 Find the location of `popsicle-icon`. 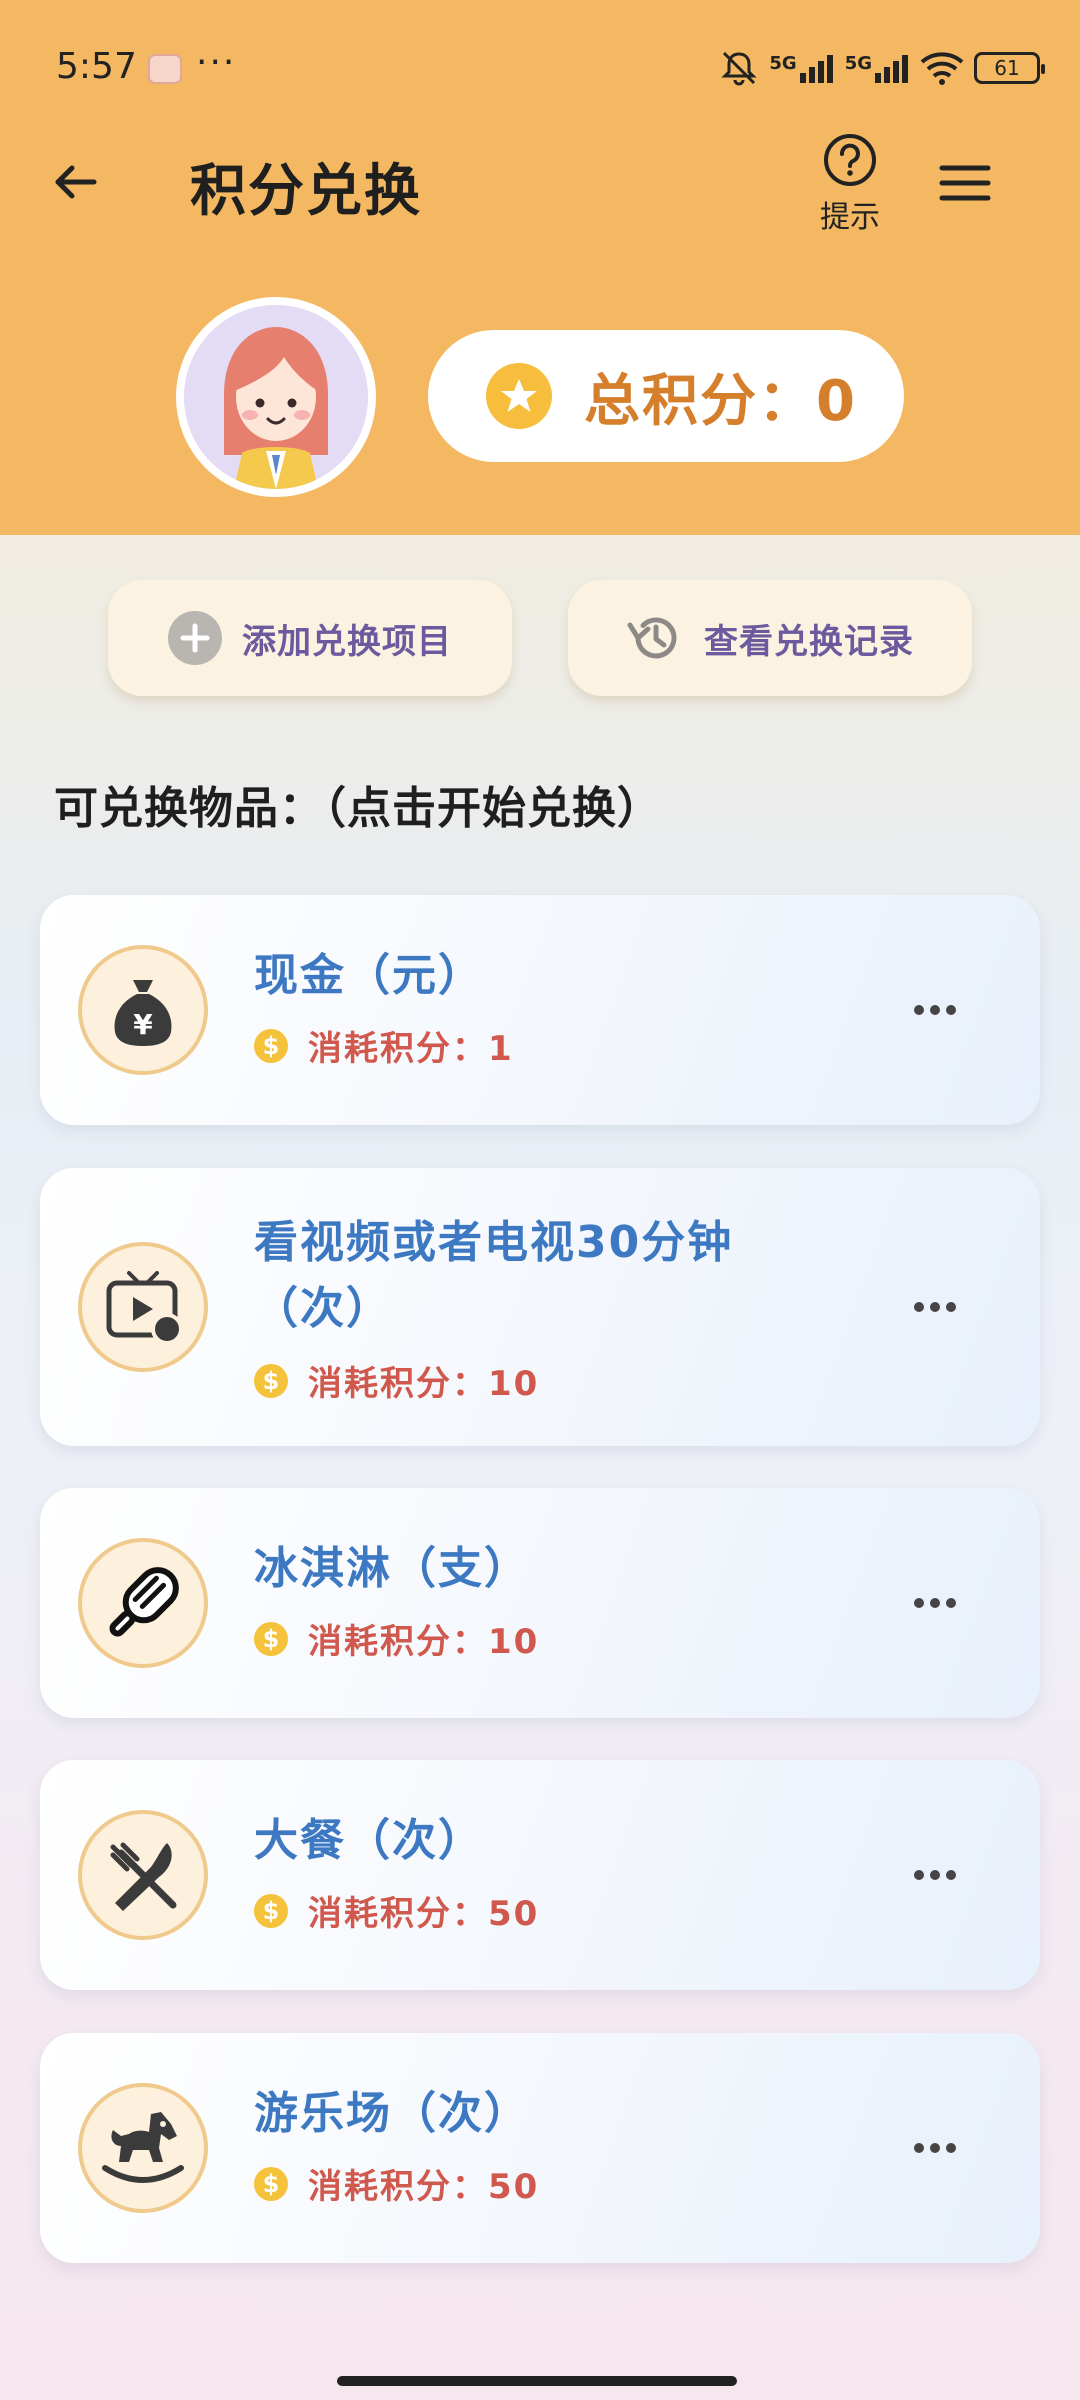

popsicle-icon is located at coordinates (143, 1603).